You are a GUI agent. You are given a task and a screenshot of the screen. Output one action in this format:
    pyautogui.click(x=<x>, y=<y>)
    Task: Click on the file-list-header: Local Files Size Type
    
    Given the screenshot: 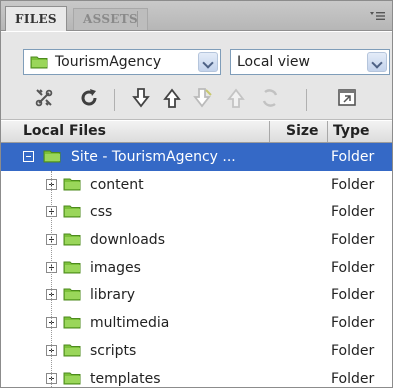 What is the action you would take?
    pyautogui.click(x=196, y=132)
    